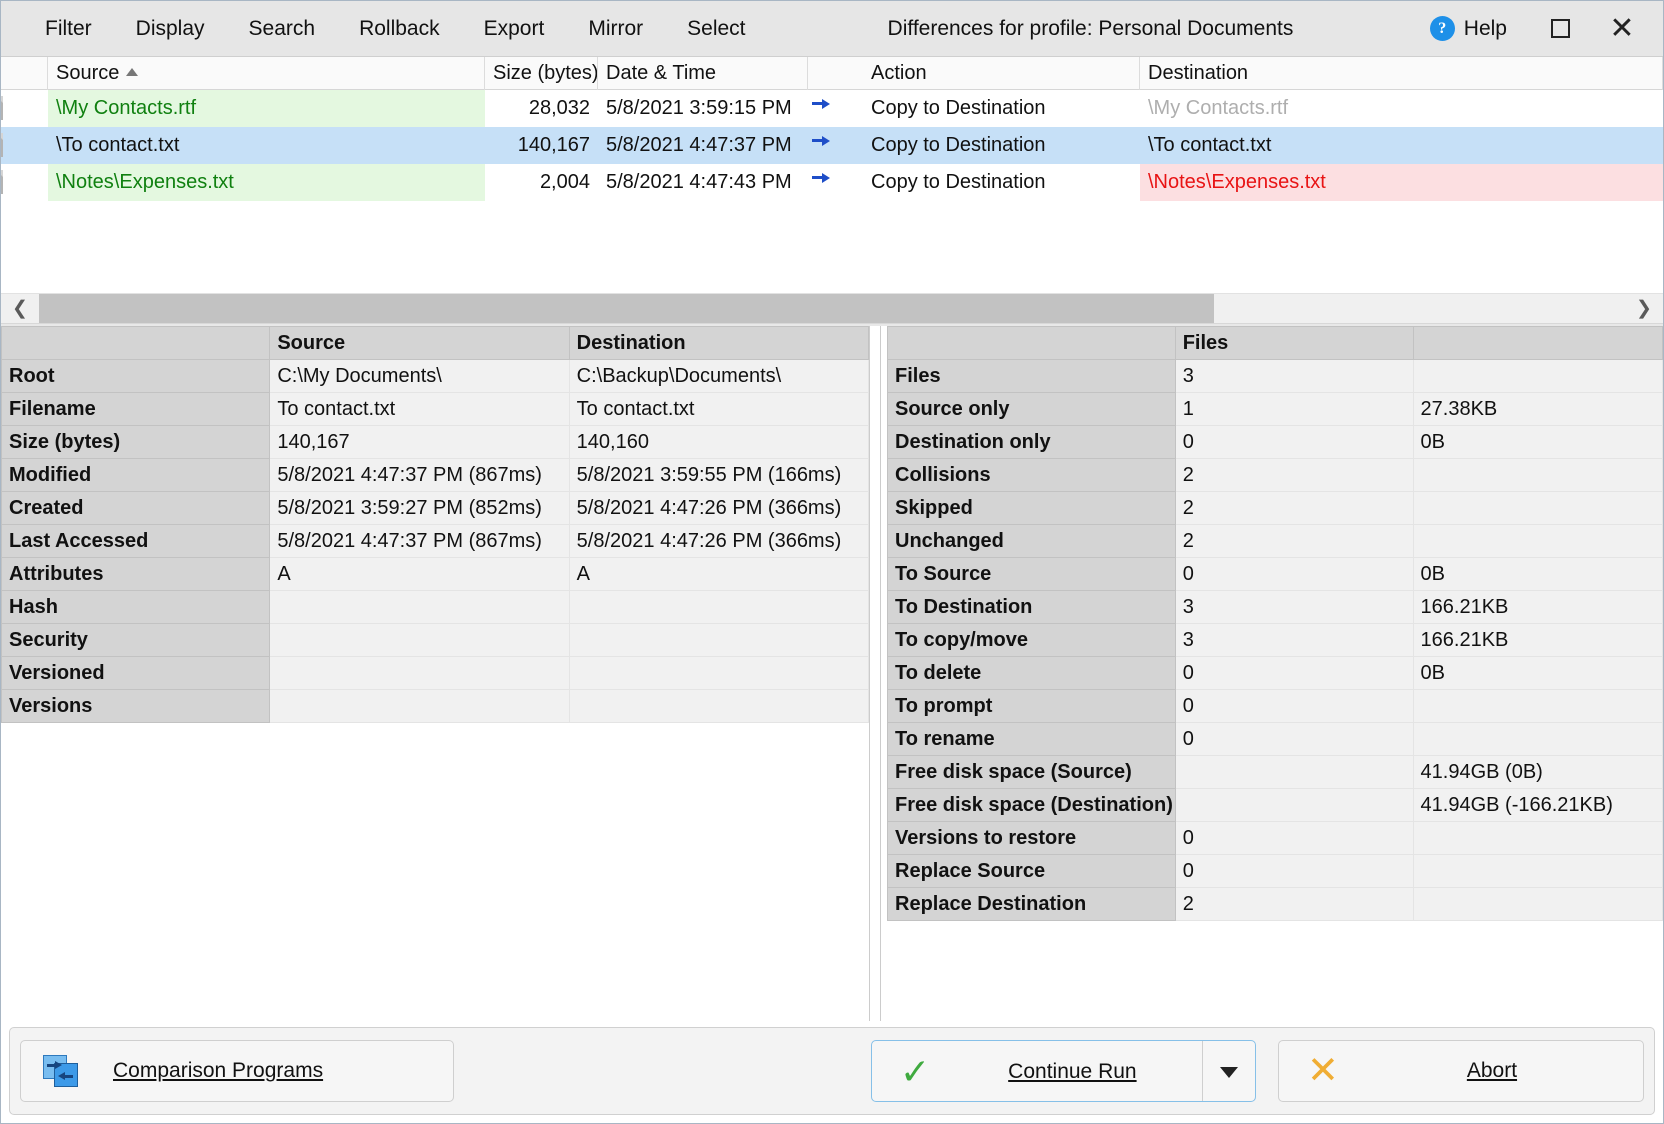 This screenshot has width=1664, height=1124. I want to click on help-button: ? Help, so click(1468, 28).